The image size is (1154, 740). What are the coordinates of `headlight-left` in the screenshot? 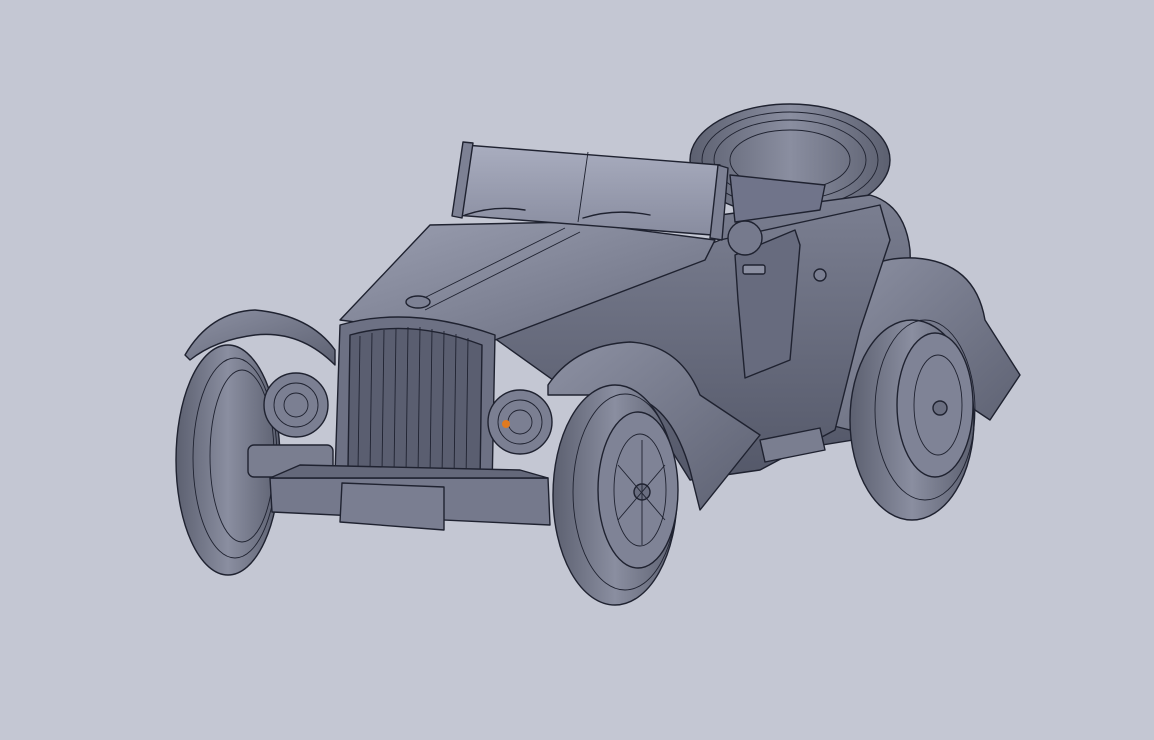 It's located at (296, 405).